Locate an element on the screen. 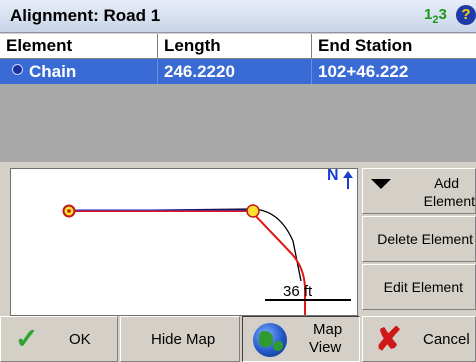 The height and width of the screenshot is (362, 476). ok-label: OK is located at coordinates (80, 339).